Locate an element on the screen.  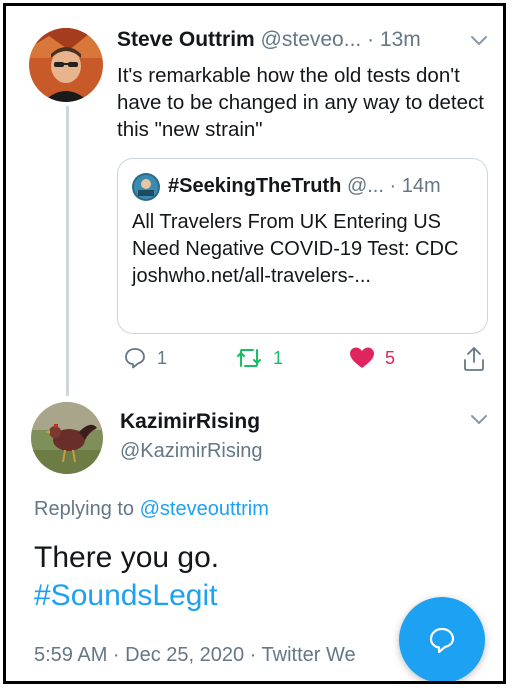
heart-icon is located at coordinates (362, 357).